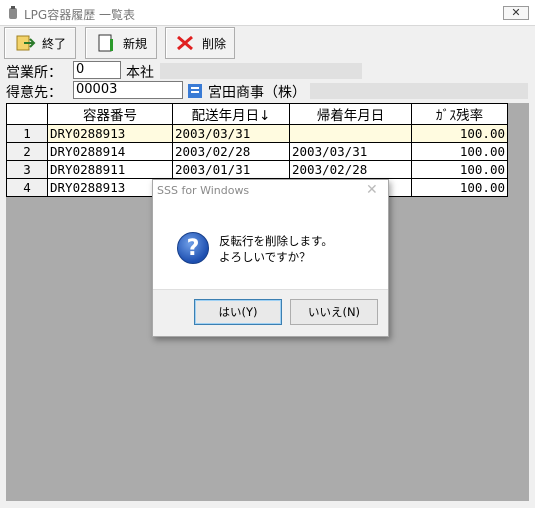 This screenshot has height=508, width=535. I want to click on question-icon: ?, so click(193, 248).